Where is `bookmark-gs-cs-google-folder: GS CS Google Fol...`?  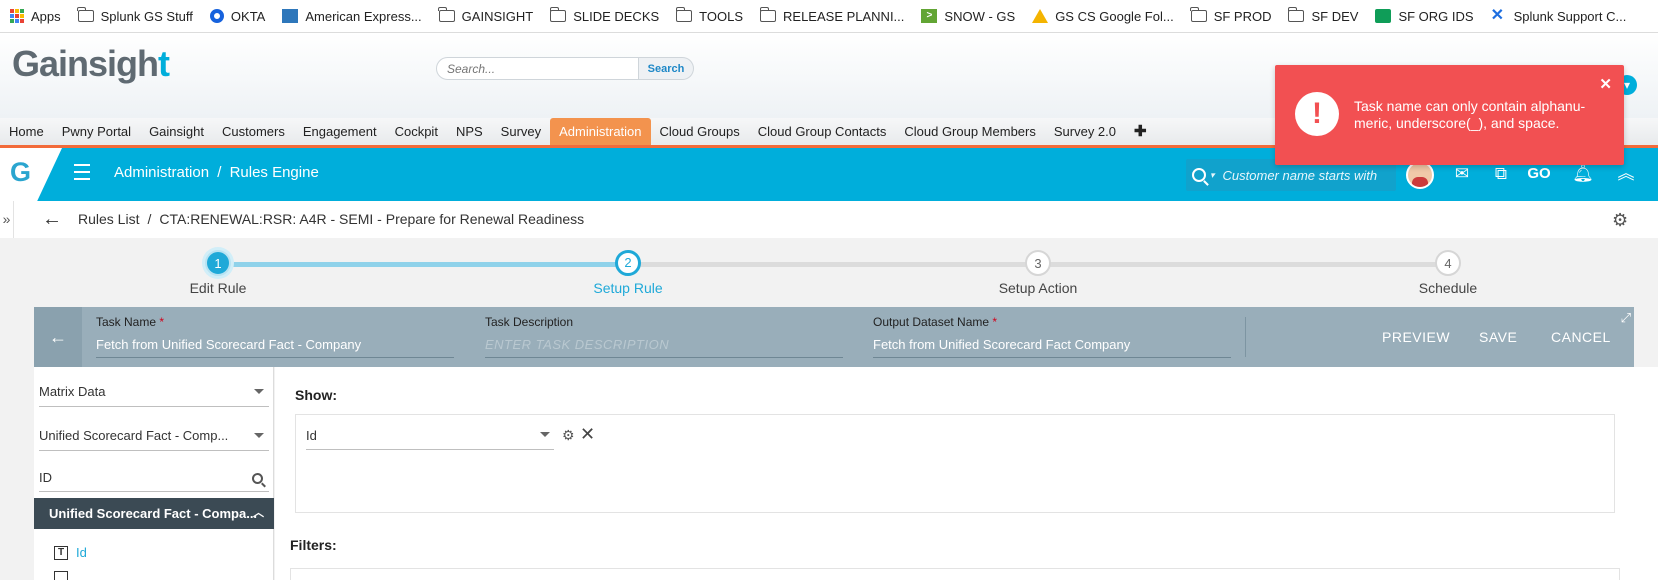
bookmark-gs-cs-google-folder: GS CS Google Fol... is located at coordinates (1103, 16).